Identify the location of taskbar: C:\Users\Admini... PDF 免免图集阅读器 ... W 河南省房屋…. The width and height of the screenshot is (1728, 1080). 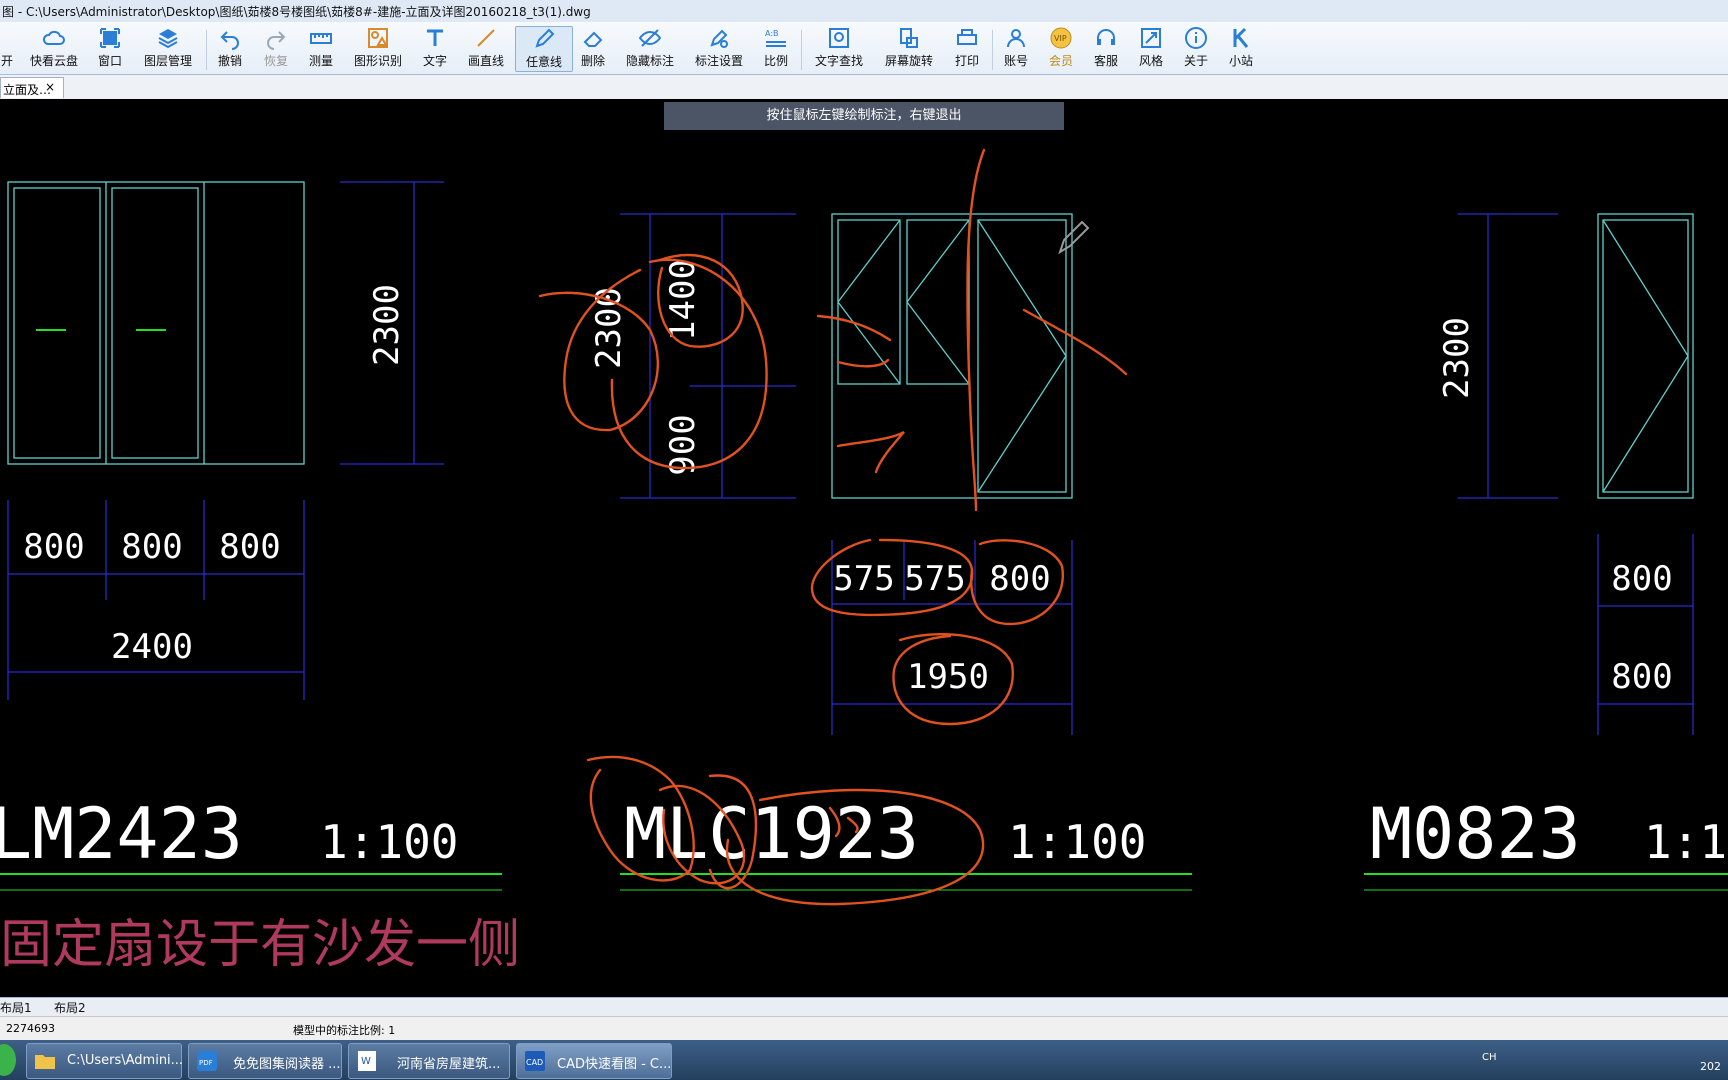
(864, 1060).